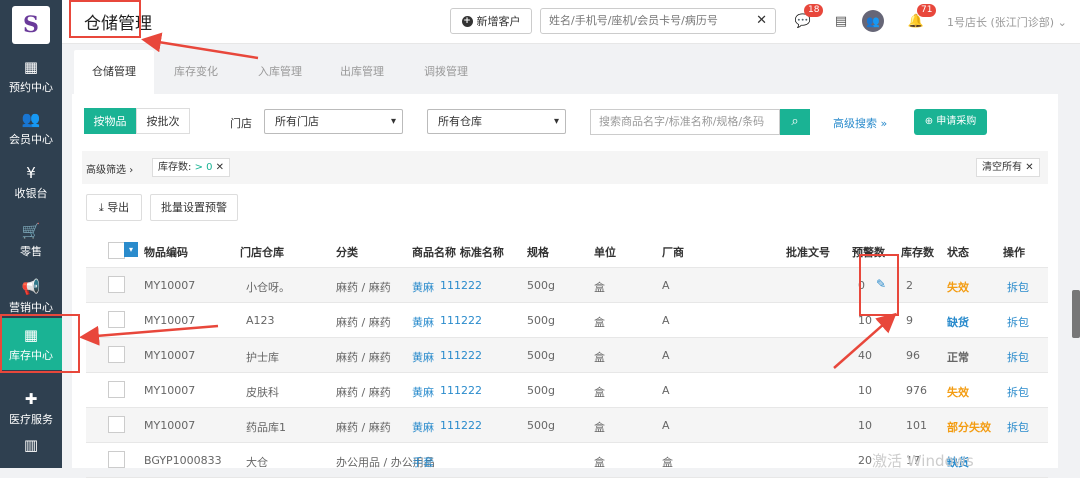  I want to click on group-icon: 👥, so click(873, 21).